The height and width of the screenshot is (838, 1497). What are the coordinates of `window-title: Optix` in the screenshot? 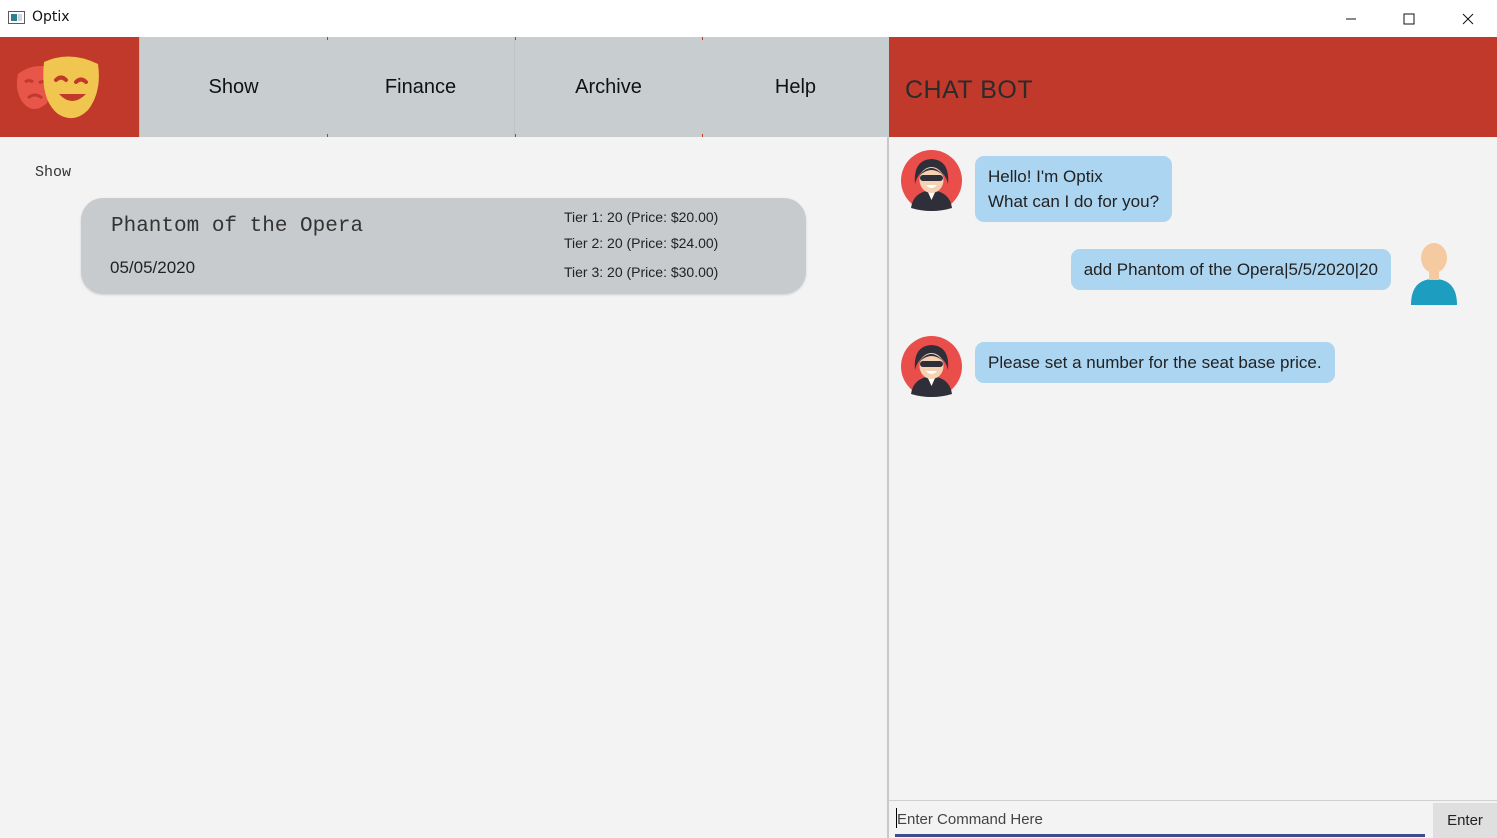 It's located at (51, 17).